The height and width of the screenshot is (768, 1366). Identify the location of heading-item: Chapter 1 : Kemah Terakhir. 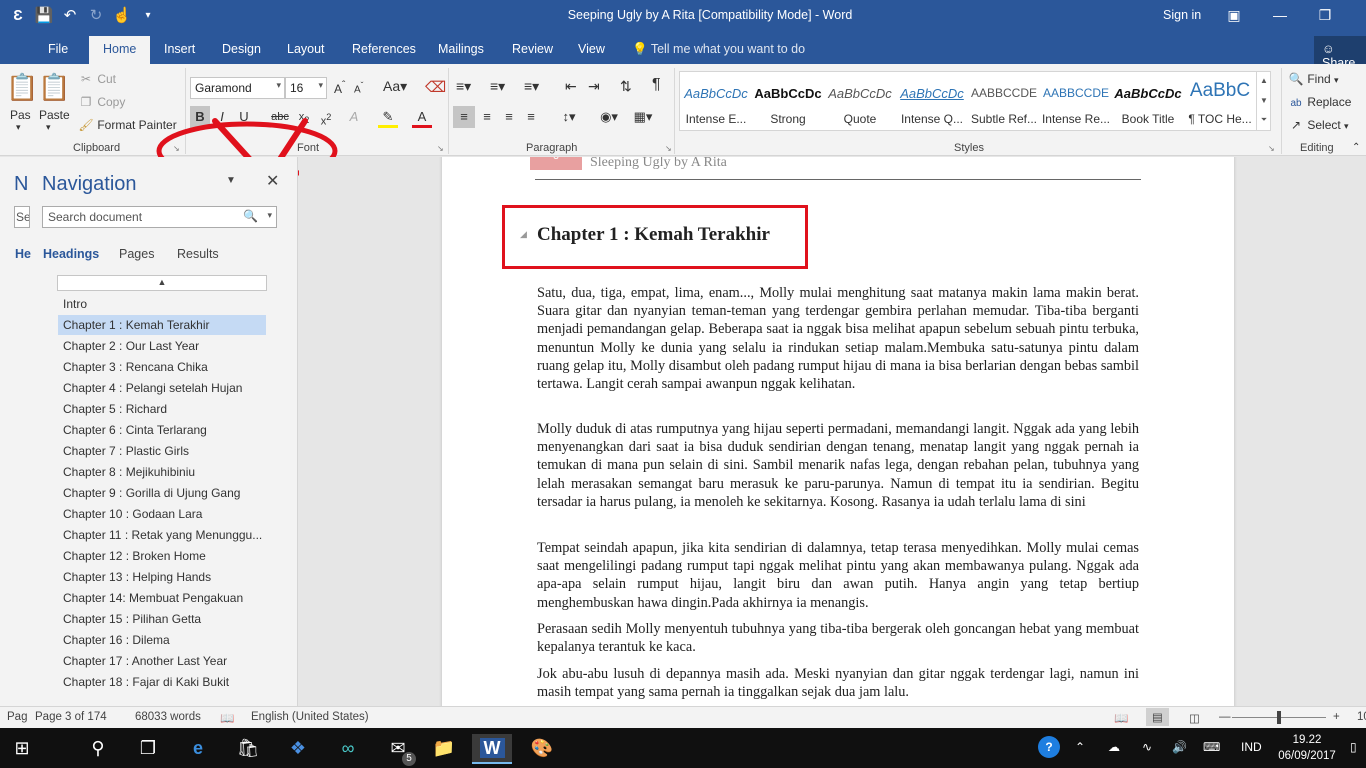
(162, 325).